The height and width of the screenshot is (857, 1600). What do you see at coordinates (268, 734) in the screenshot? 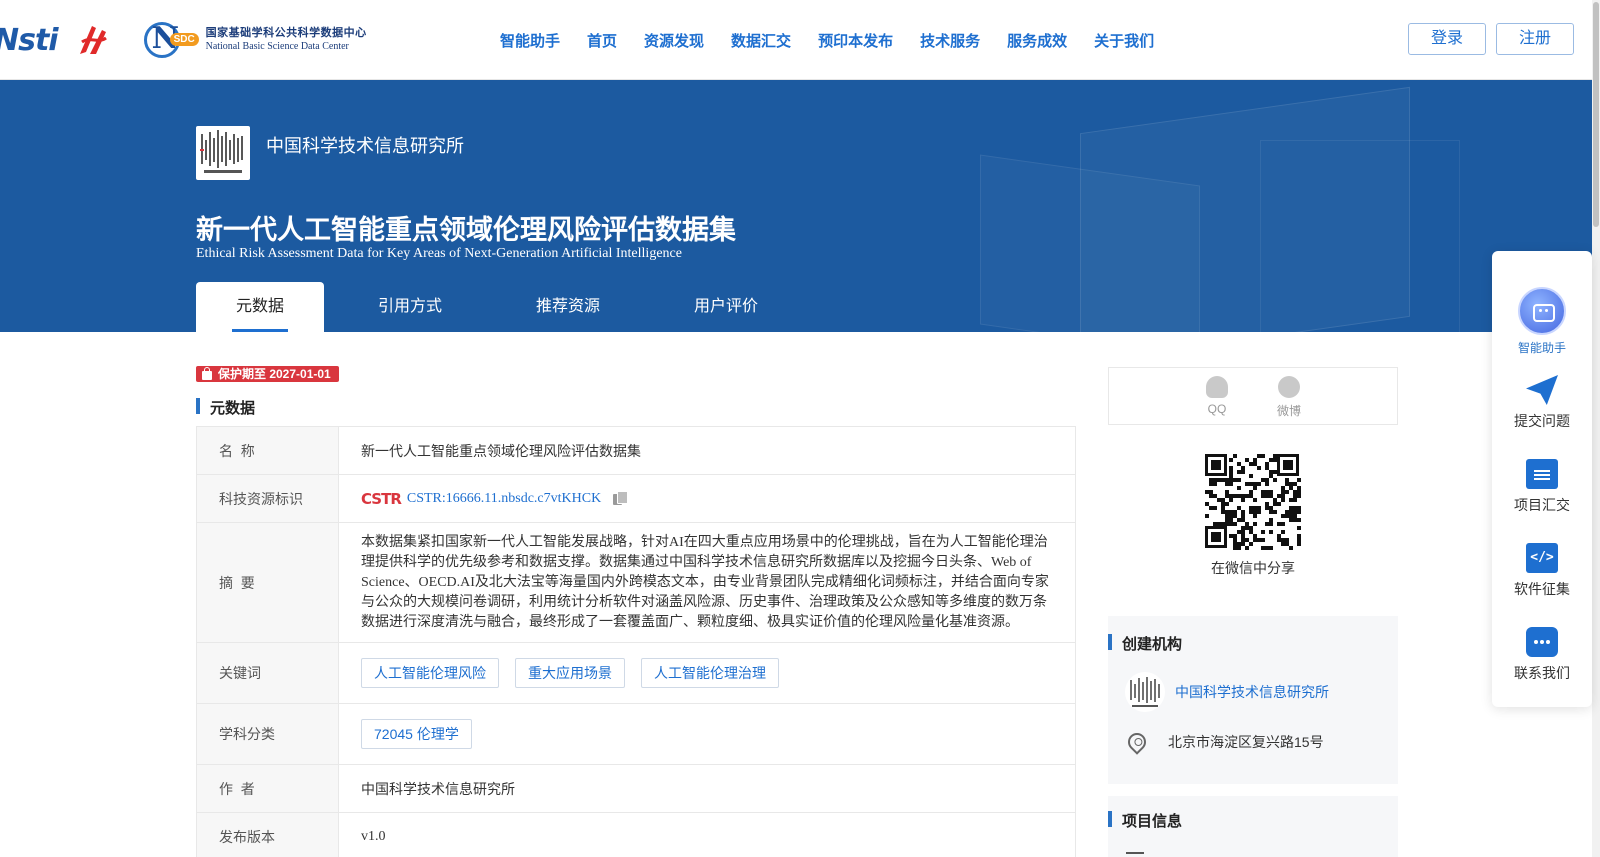
I see `row-key: 学科分类` at bounding box center [268, 734].